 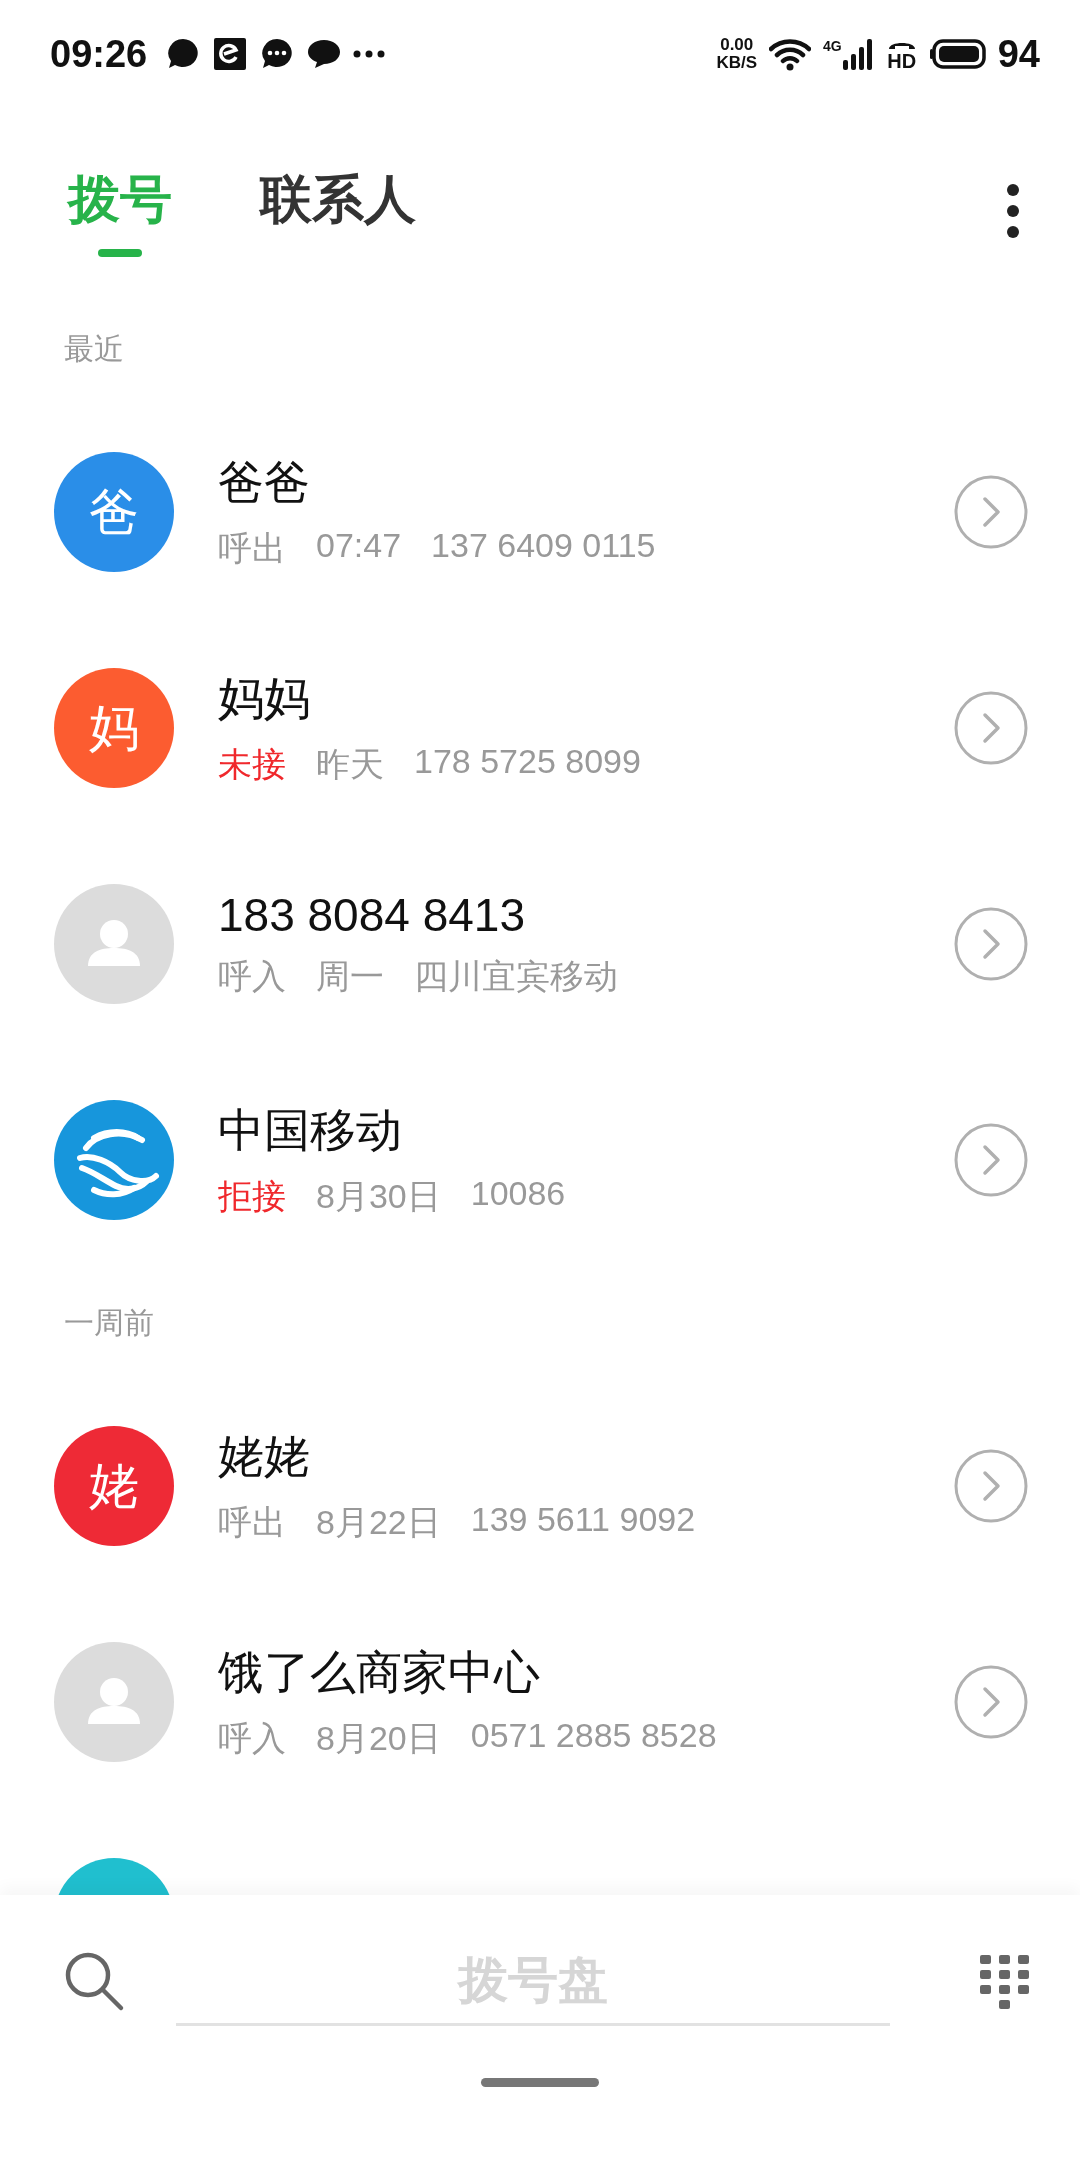 What do you see at coordinates (378, 1196) in the screenshot?
I see `call-time: 8月30日` at bounding box center [378, 1196].